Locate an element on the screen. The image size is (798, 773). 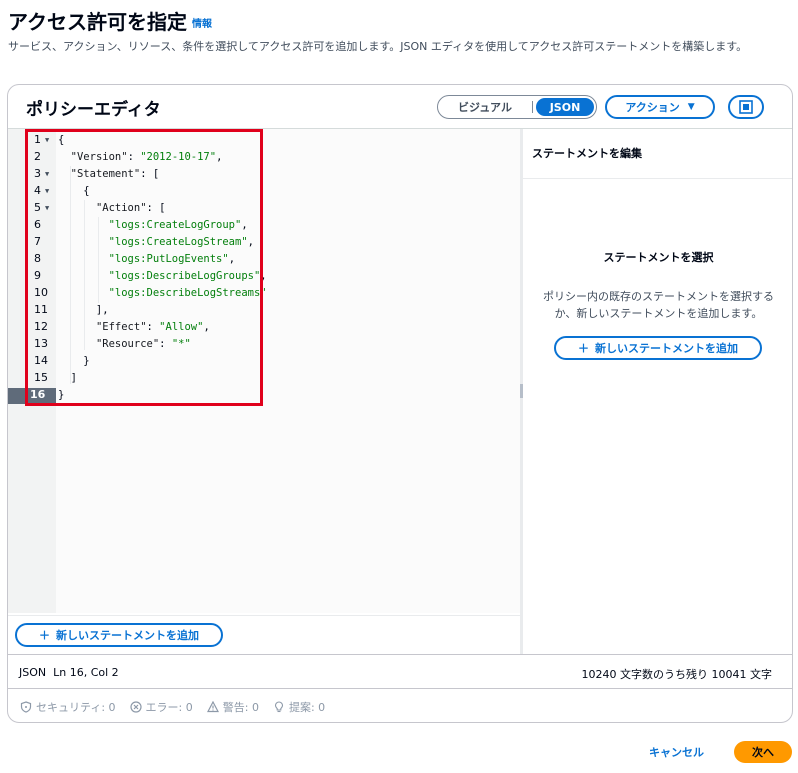
suggestion-findings: 提案: 0 is located at coordinates (299, 707).